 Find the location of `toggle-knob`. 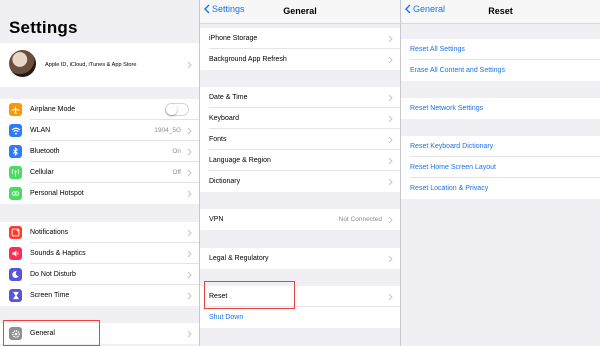

toggle-knob is located at coordinates (171, 109).